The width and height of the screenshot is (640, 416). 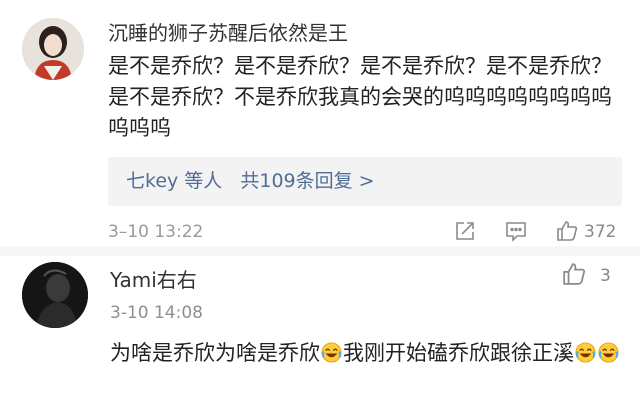 I want to click on comment-timestamp: 3-10 14:08, so click(x=156, y=313).